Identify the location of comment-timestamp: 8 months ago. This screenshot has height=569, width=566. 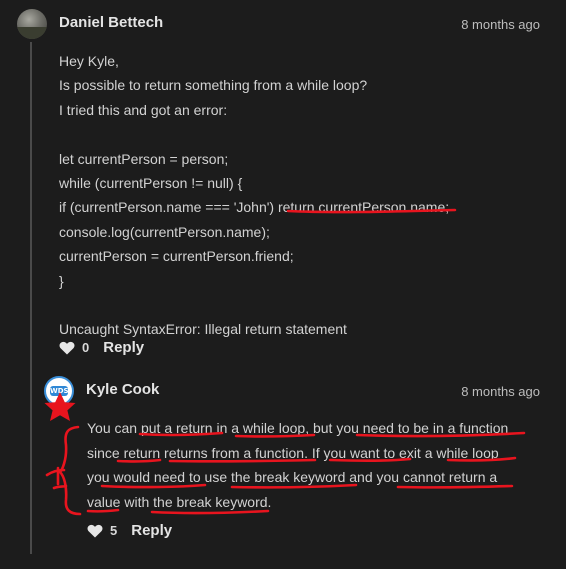
(500, 24).